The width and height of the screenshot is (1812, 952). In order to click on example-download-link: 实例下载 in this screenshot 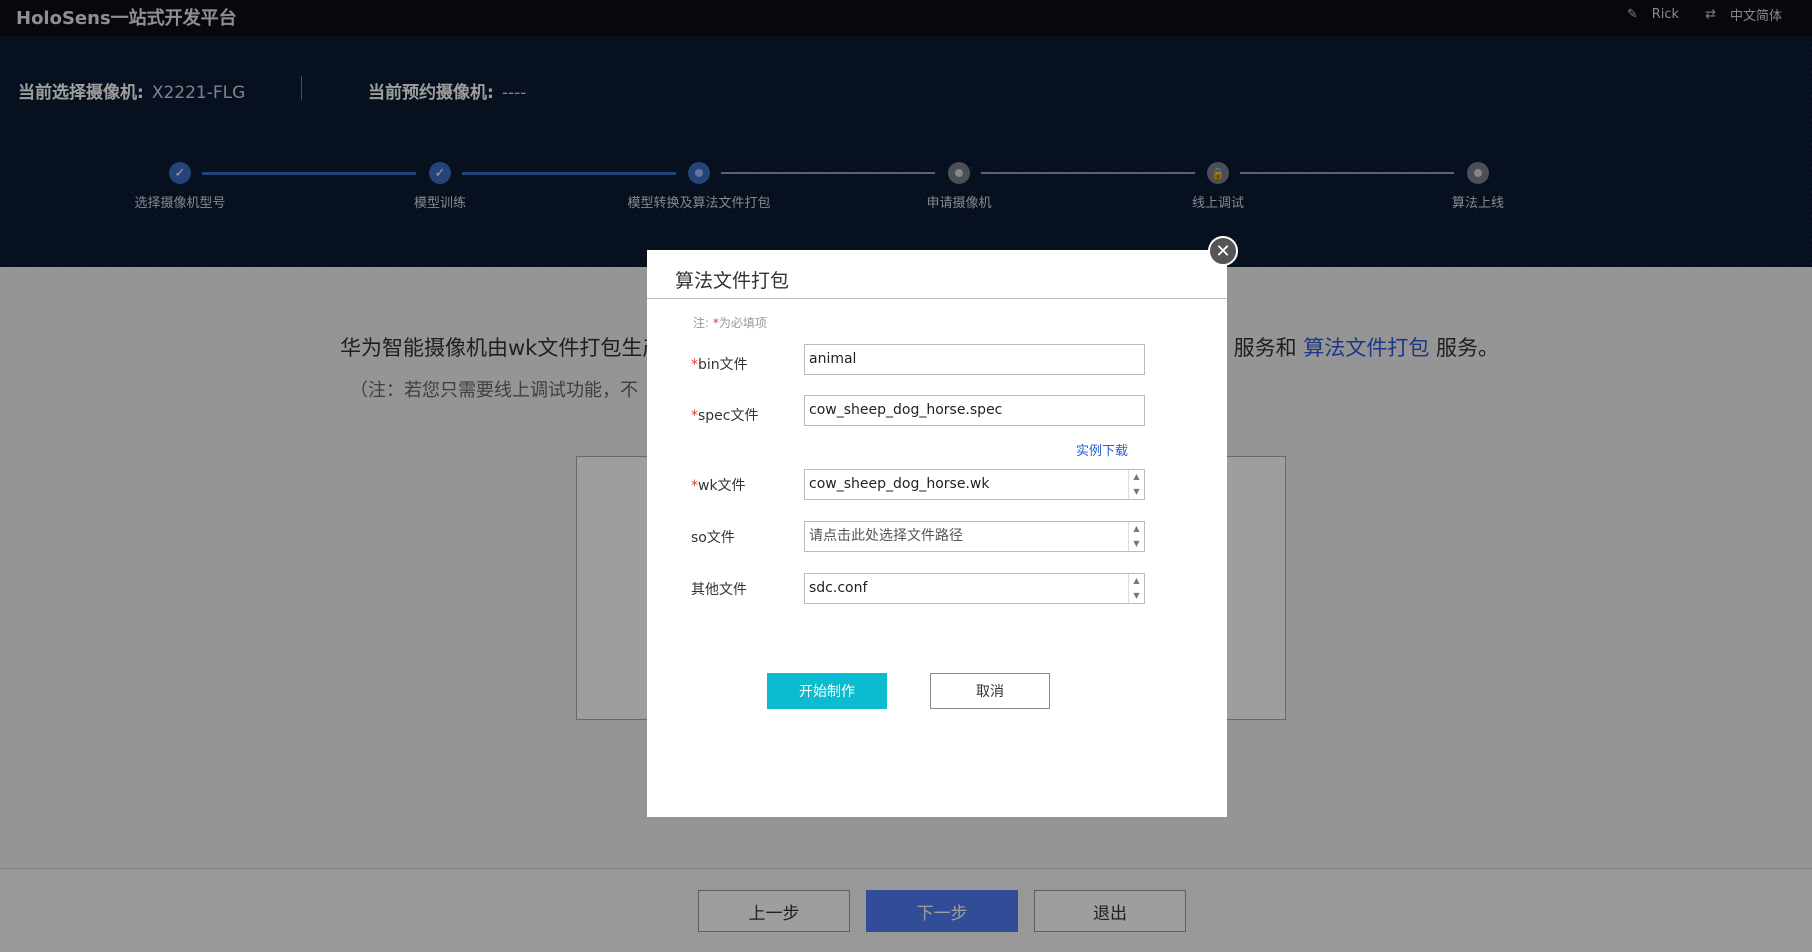, I will do `click(1102, 449)`.